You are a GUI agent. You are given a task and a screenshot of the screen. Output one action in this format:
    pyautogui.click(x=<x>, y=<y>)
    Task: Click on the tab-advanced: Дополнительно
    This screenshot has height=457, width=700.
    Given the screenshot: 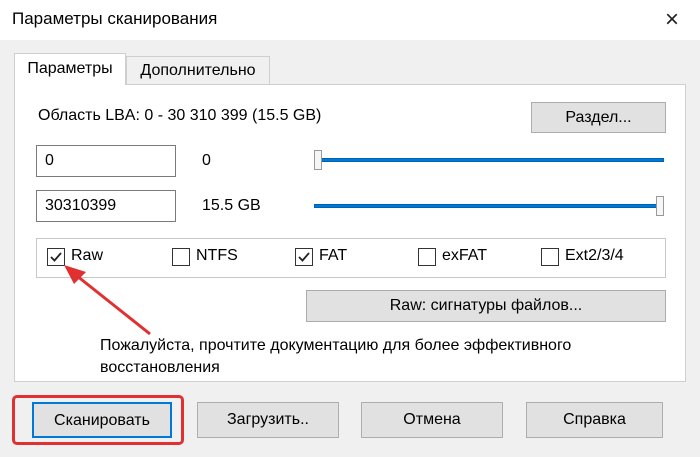 What is the action you would take?
    pyautogui.click(x=198, y=70)
    